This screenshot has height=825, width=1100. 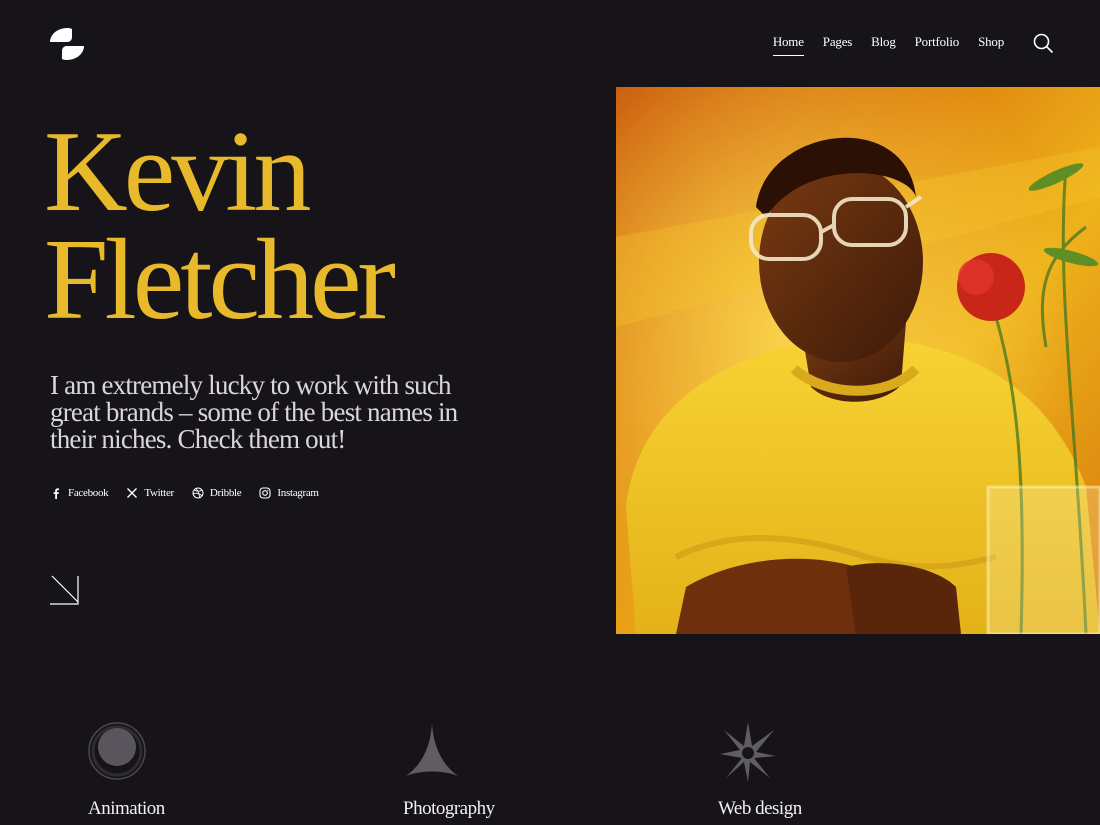 I want to click on social-twitter: Twitter, so click(x=150, y=493).